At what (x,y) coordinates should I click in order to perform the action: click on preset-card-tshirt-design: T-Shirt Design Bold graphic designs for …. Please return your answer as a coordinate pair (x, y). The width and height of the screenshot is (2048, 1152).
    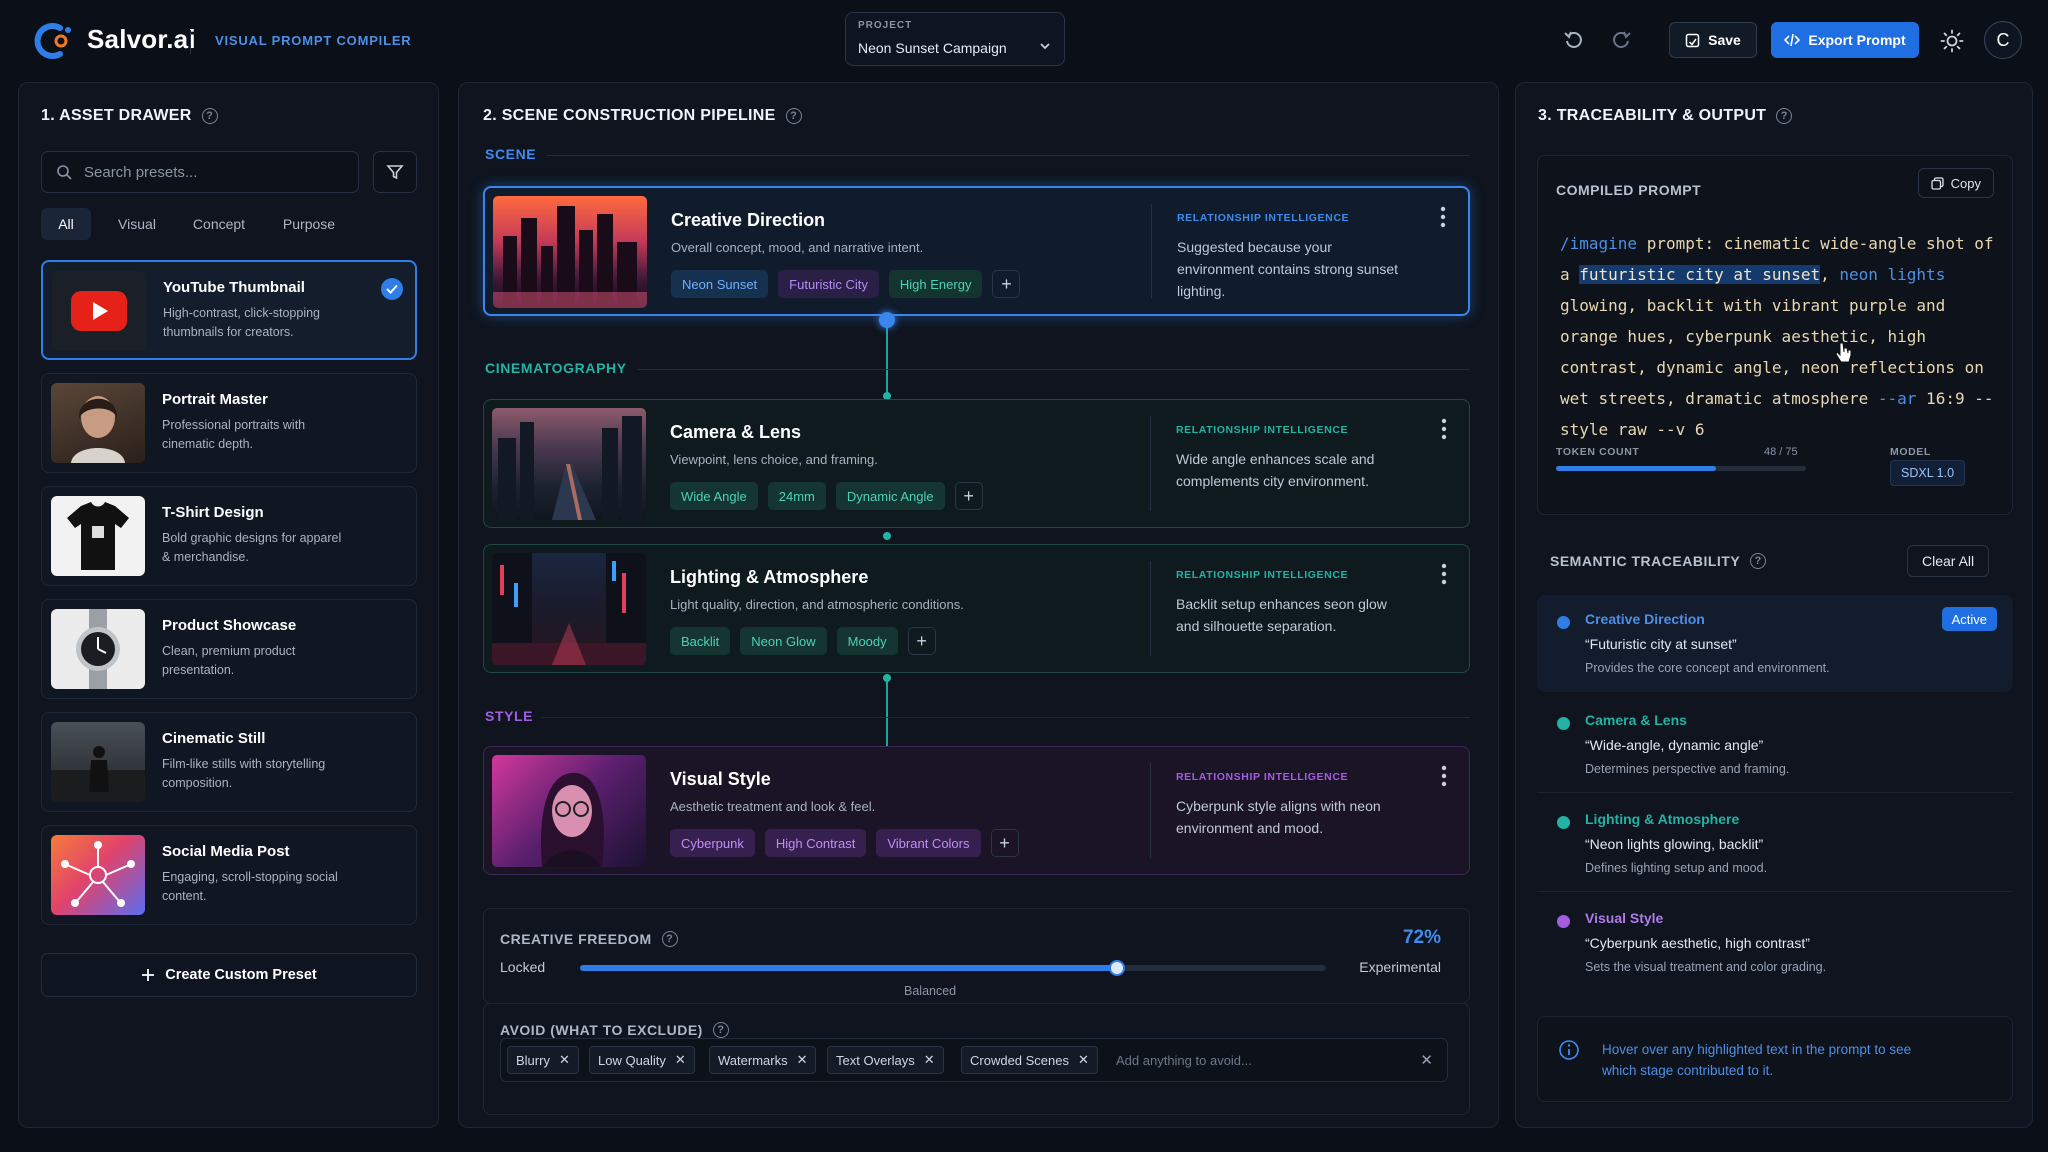
    Looking at the image, I should click on (229, 536).